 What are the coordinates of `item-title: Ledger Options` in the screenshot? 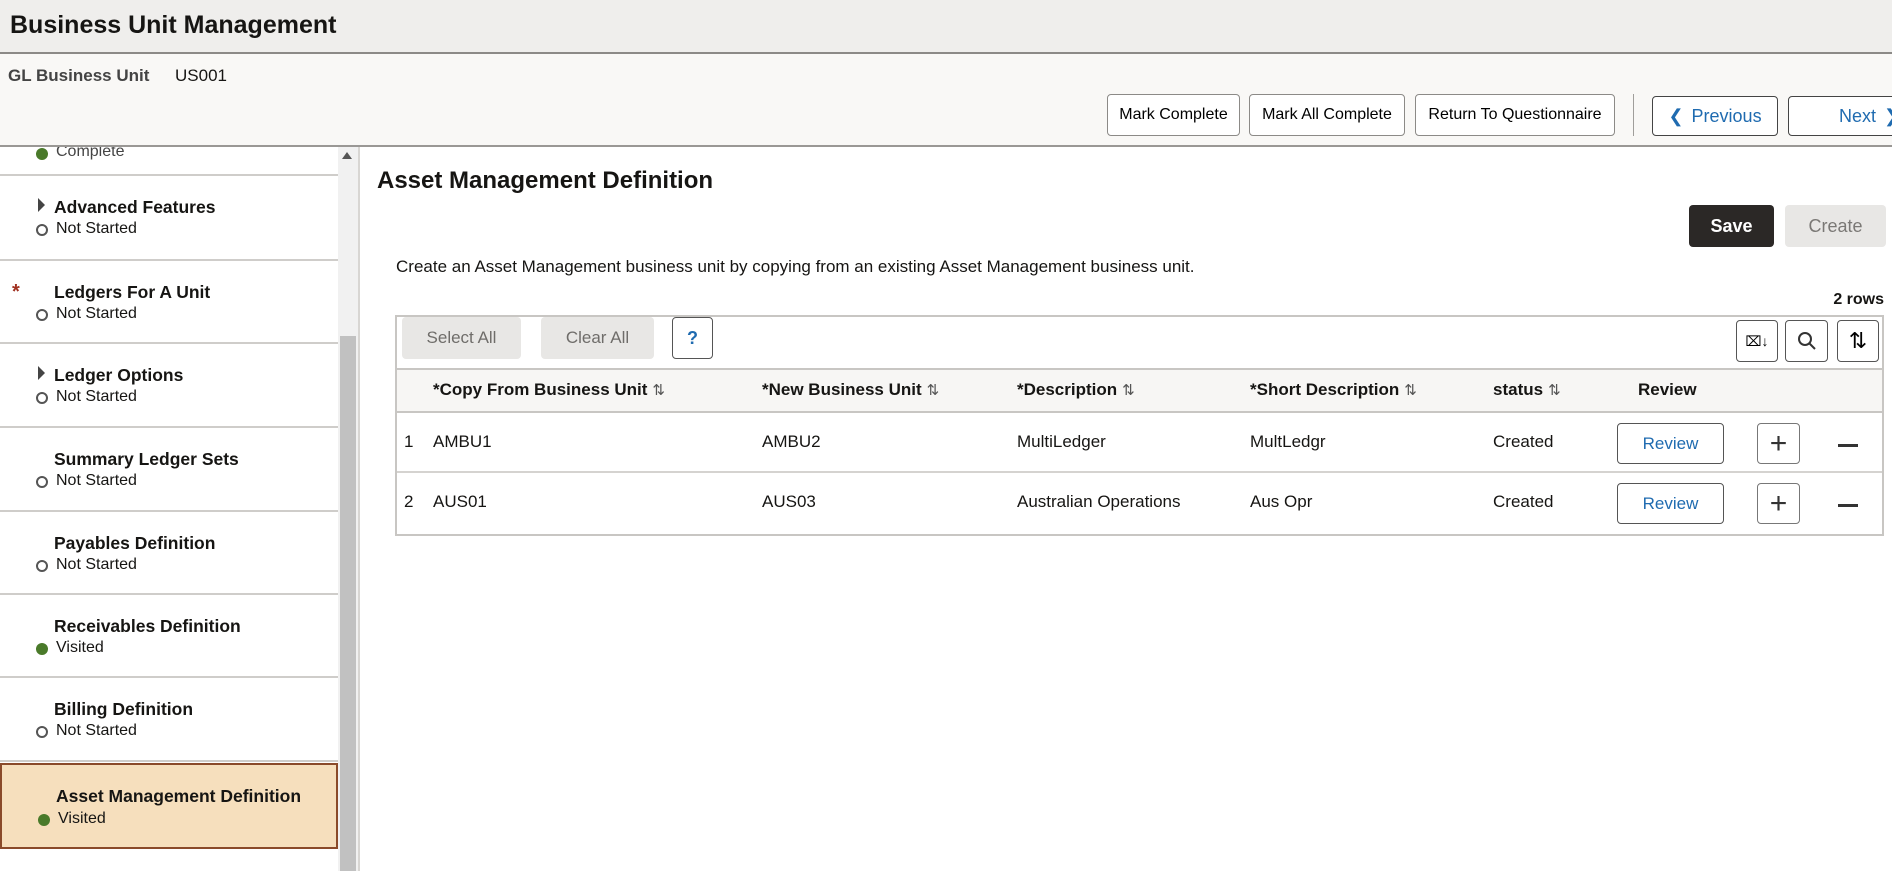 It's located at (119, 375).